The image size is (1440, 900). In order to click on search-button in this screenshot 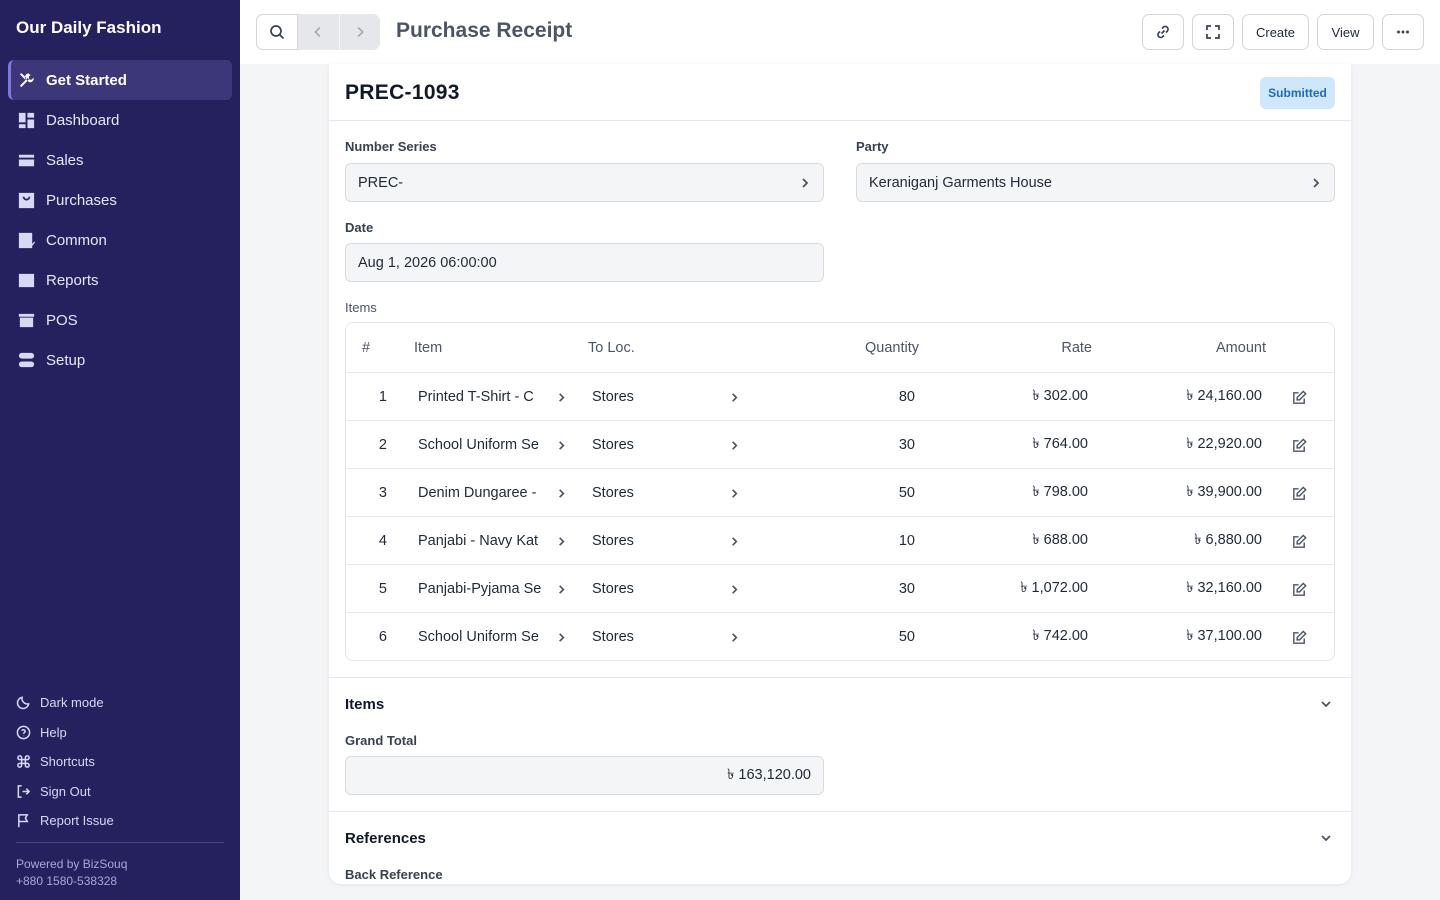, I will do `click(277, 32)`.